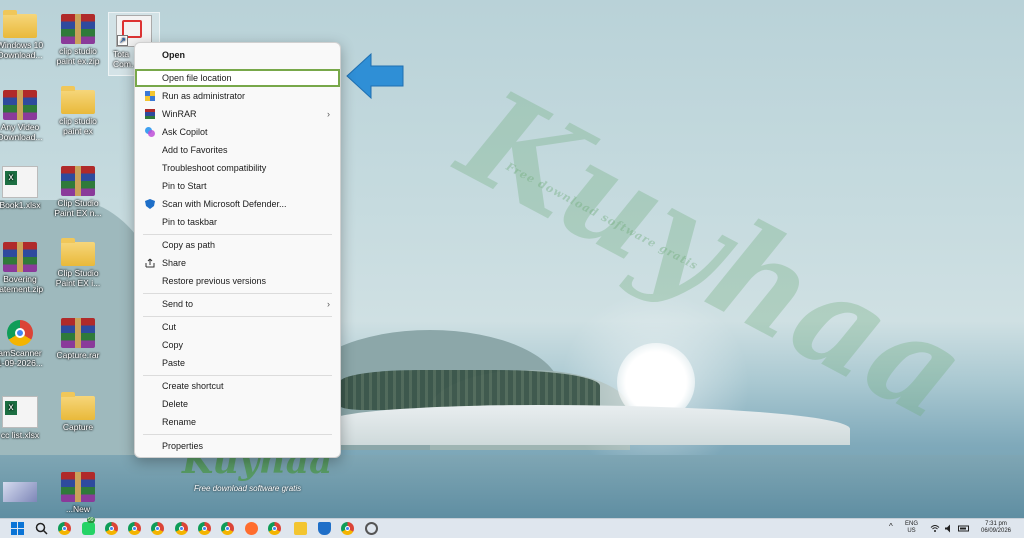 Image resolution: width=1024 pixels, height=538 pixels. I want to click on defender-shield-icon, so click(324, 528).